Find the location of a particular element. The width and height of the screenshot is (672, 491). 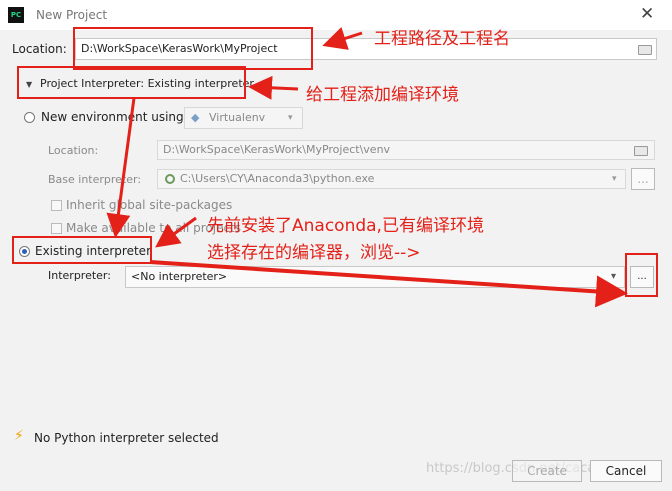

path-arrow is located at coordinates (342, 38).